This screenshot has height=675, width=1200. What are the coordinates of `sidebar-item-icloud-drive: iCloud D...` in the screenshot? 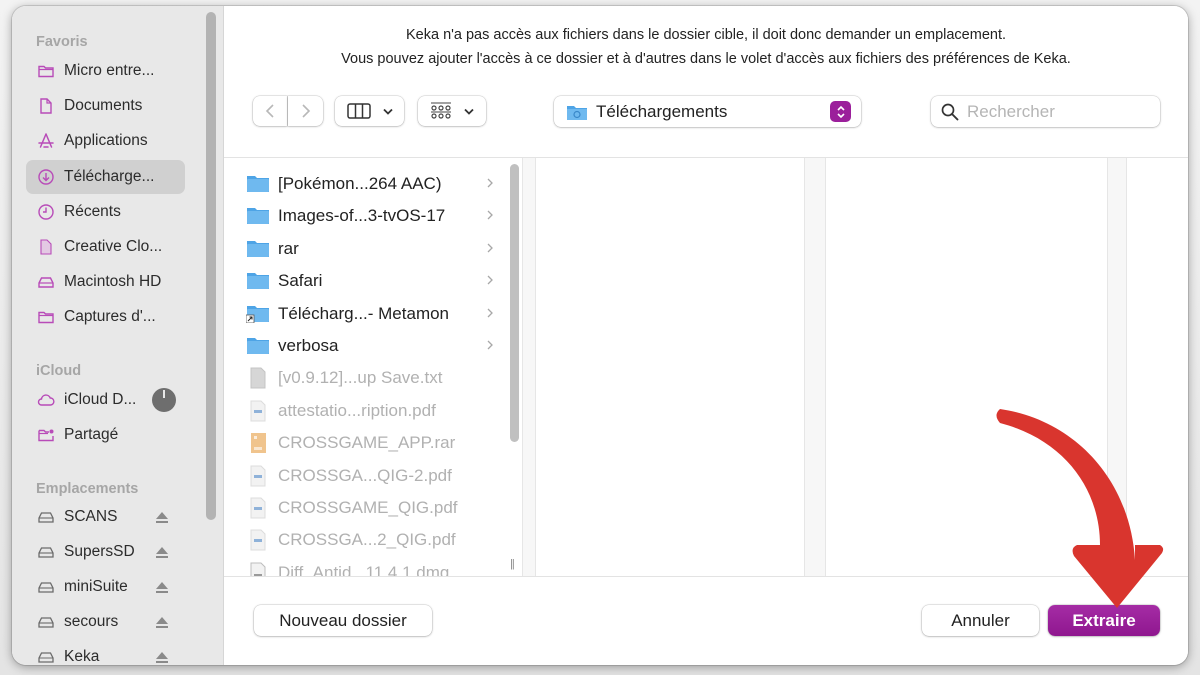 It's located at (105, 400).